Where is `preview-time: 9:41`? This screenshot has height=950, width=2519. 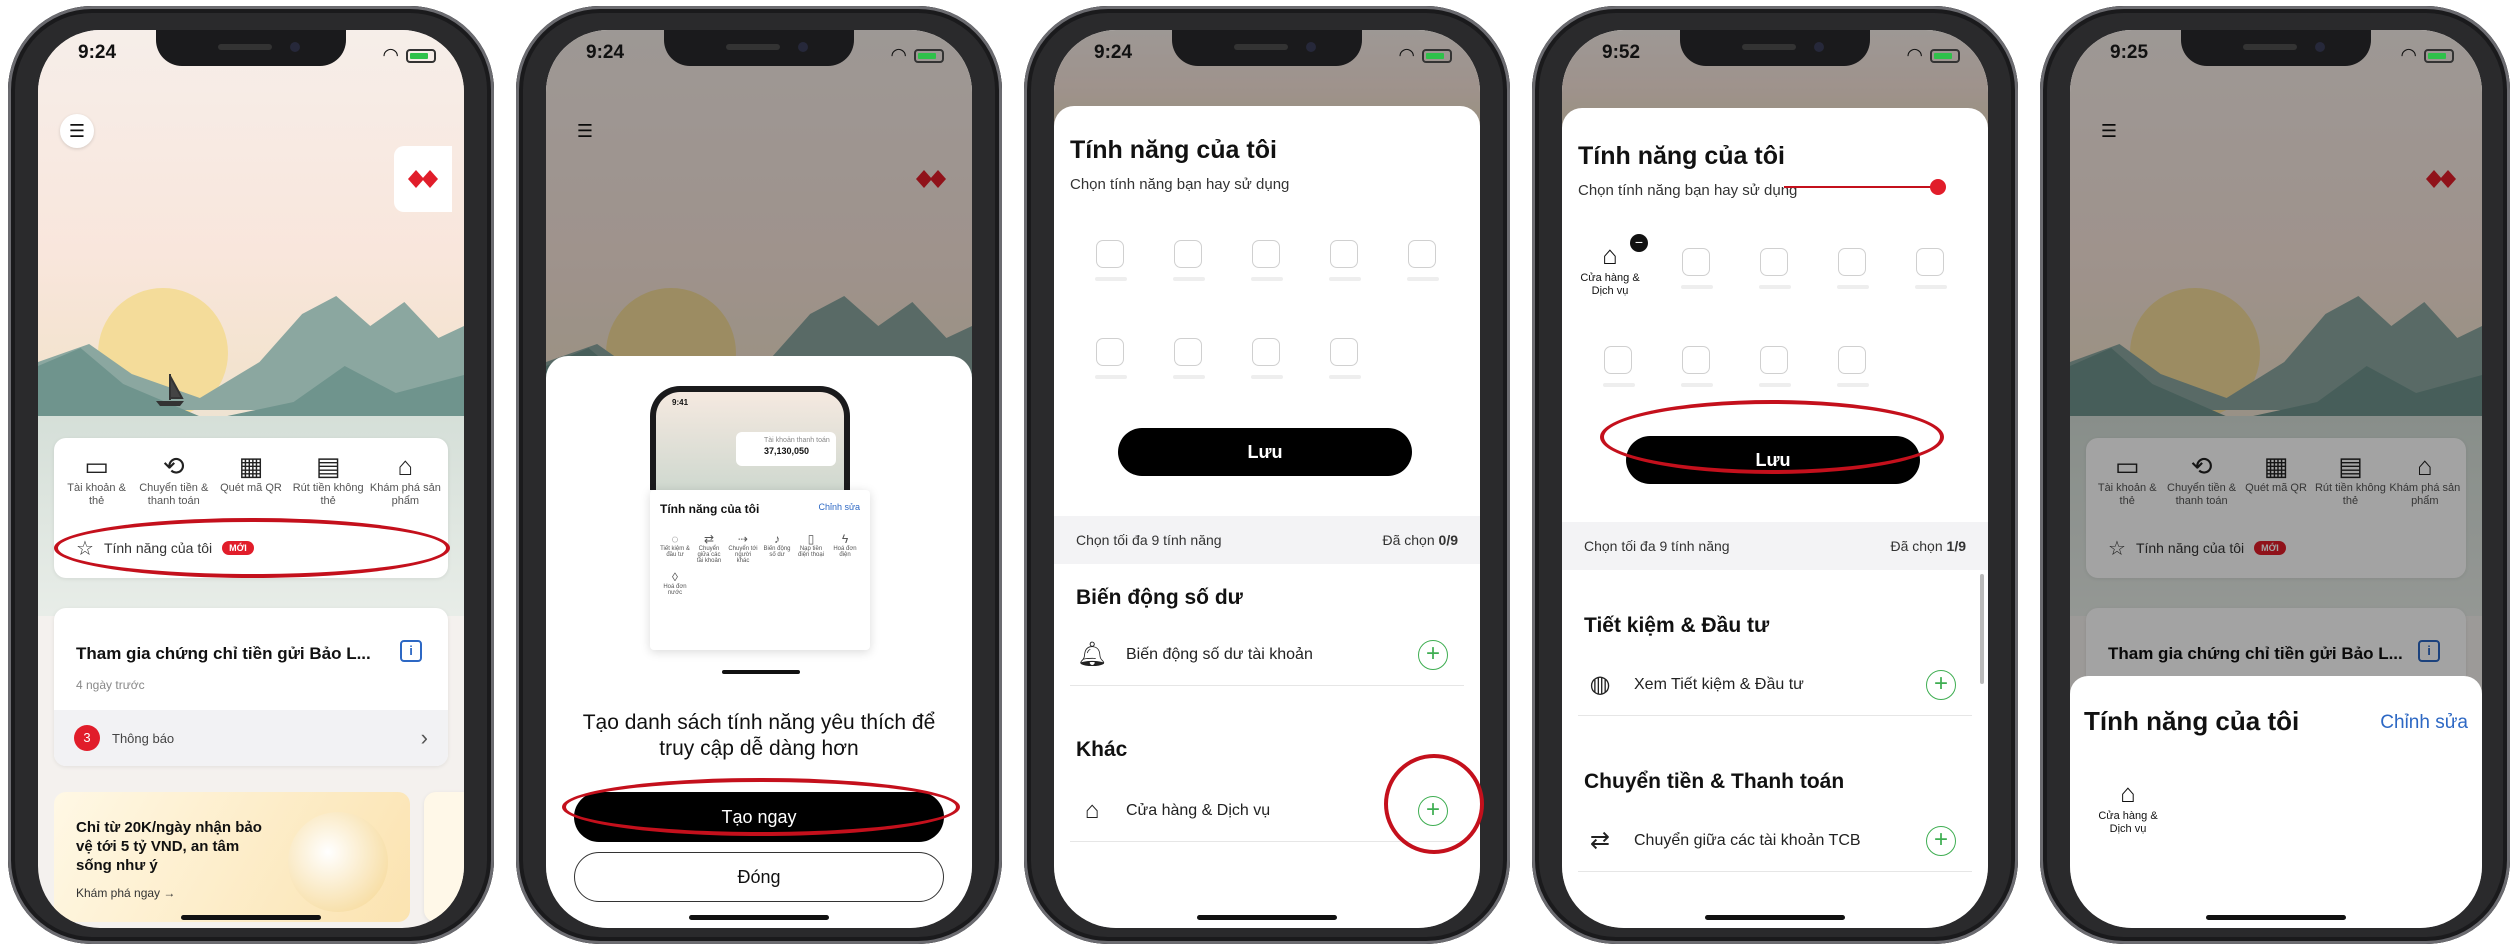
preview-time: 9:41 is located at coordinates (680, 402).